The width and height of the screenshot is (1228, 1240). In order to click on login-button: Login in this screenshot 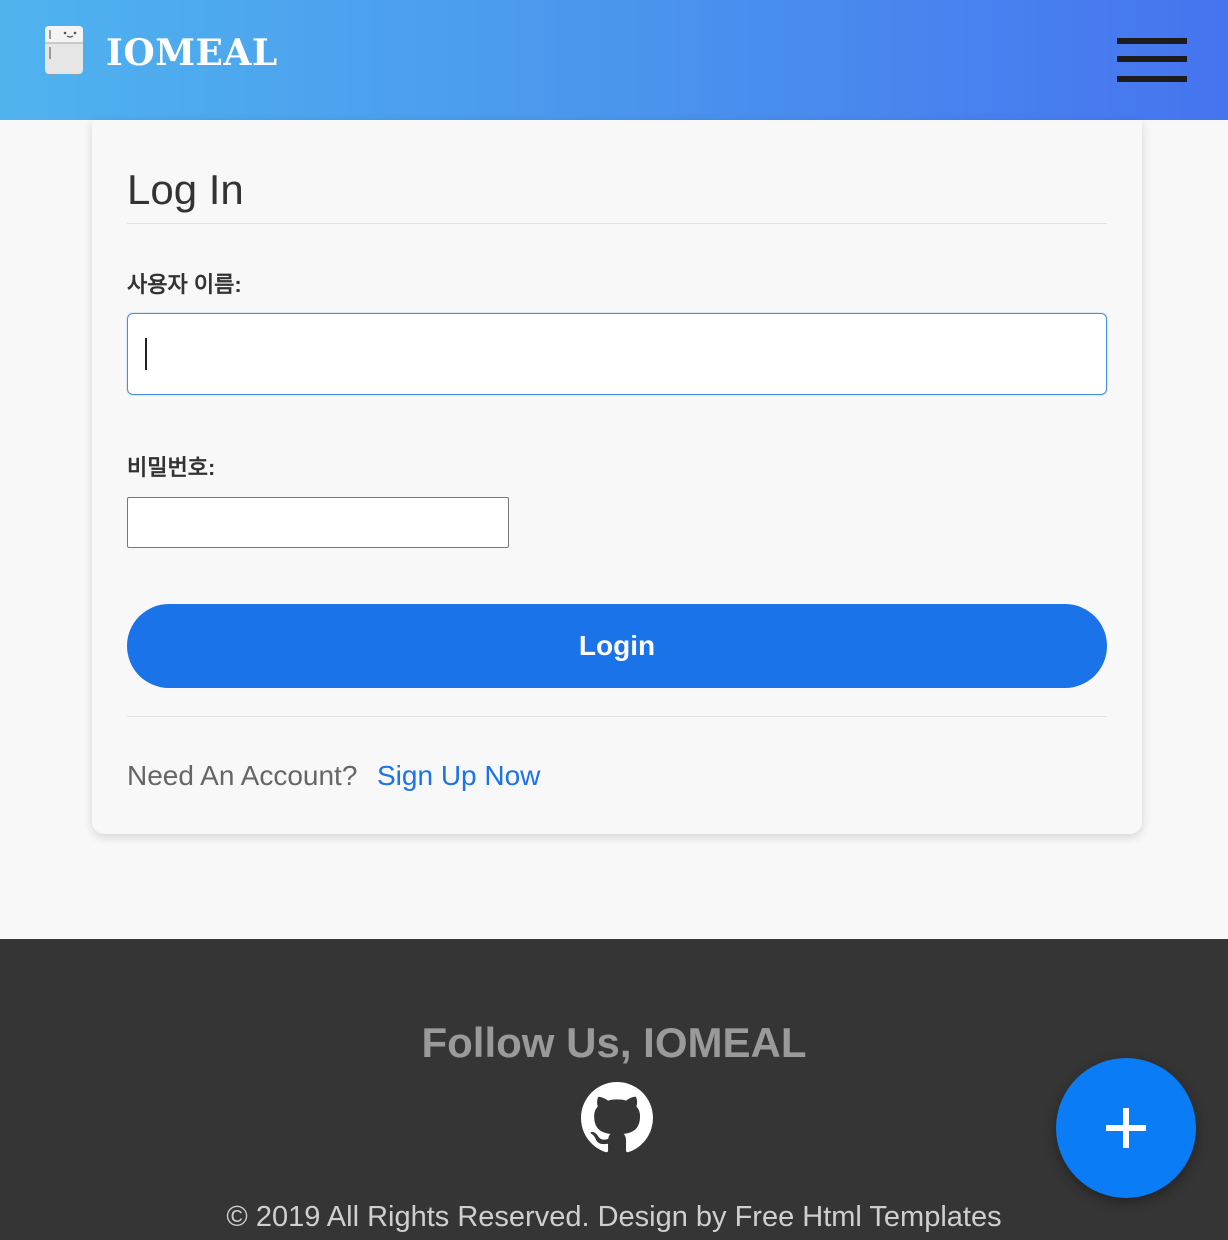, I will do `click(617, 646)`.